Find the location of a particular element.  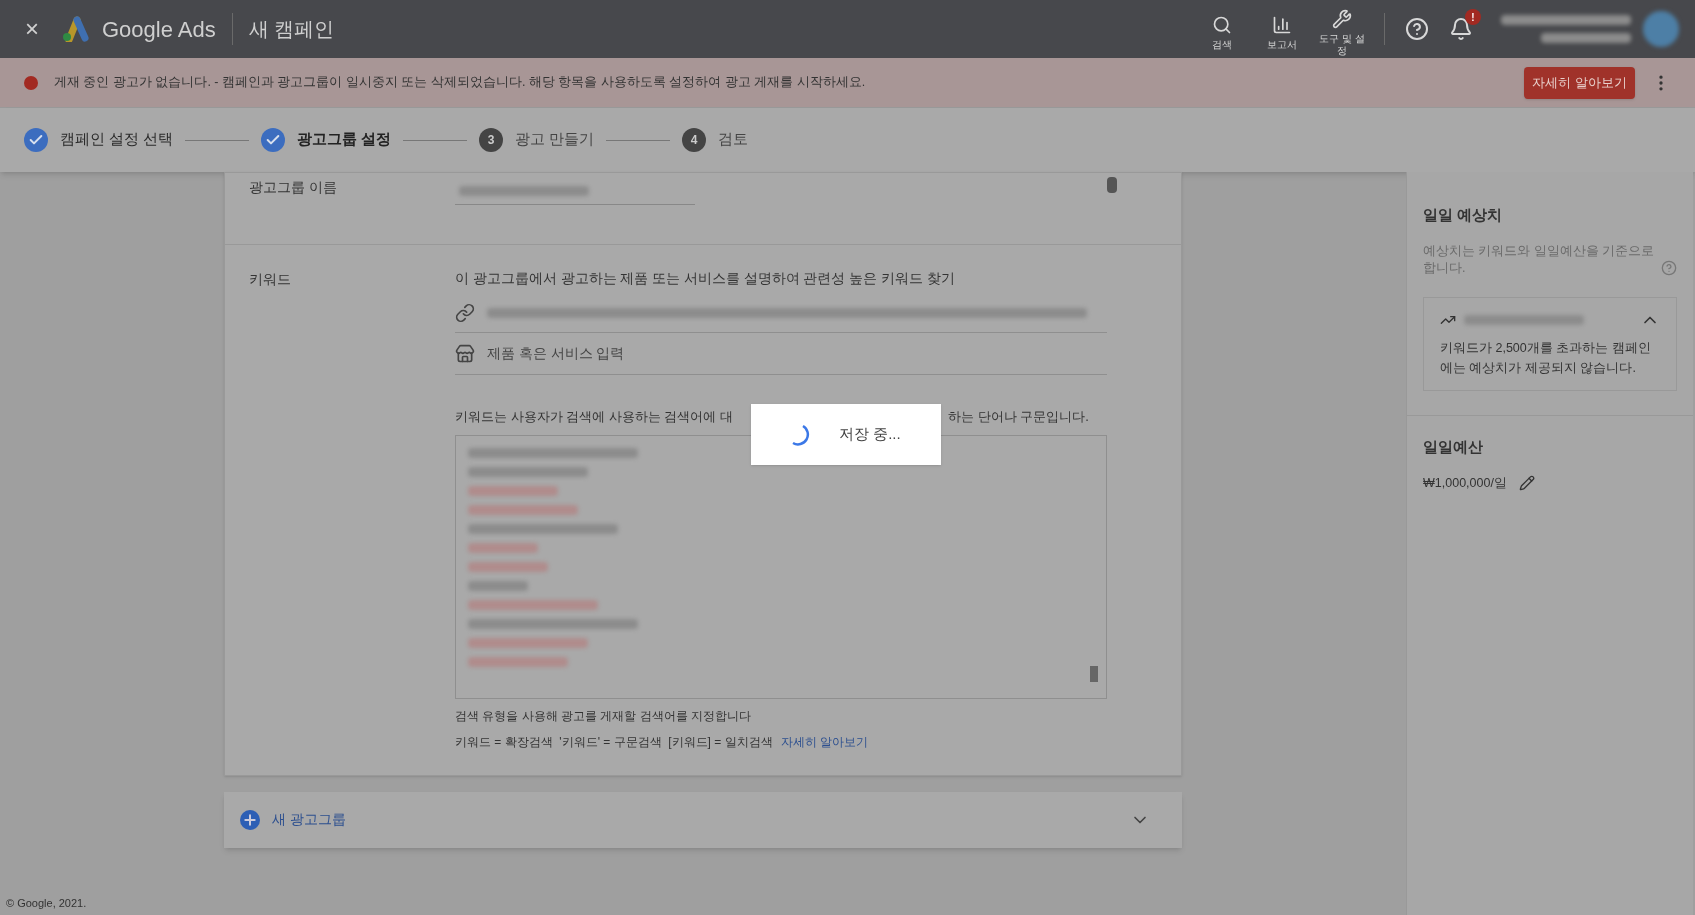

notification-badge: ! is located at coordinates (1473, 17).